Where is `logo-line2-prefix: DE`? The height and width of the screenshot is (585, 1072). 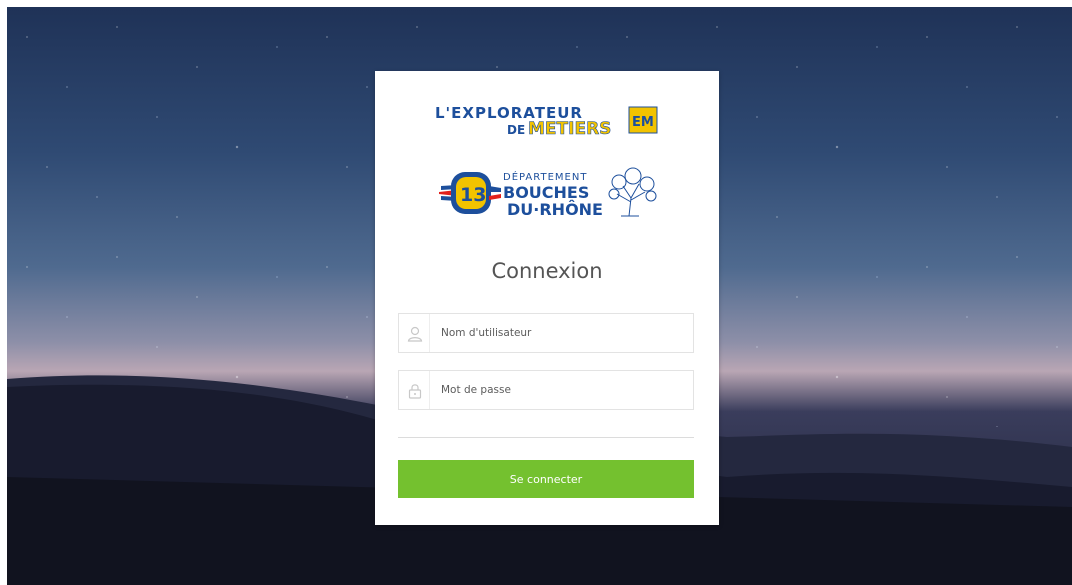 logo-line2-prefix: DE is located at coordinates (516, 130).